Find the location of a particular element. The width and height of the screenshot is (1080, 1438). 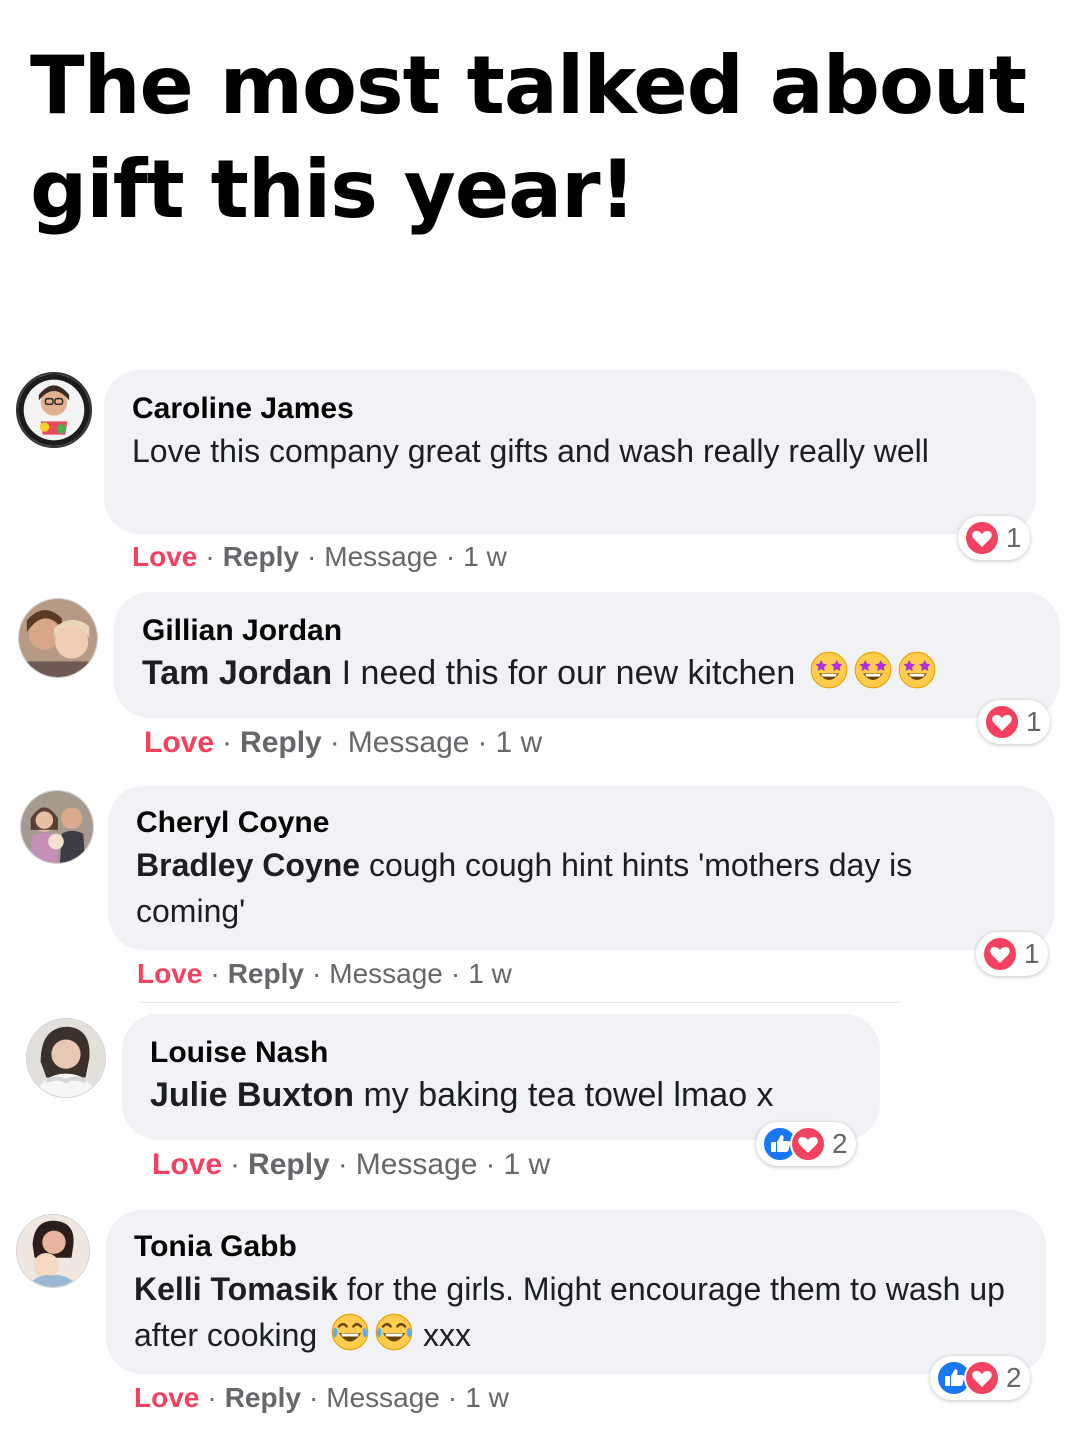

comment-tail: xxx is located at coordinates (447, 1335).